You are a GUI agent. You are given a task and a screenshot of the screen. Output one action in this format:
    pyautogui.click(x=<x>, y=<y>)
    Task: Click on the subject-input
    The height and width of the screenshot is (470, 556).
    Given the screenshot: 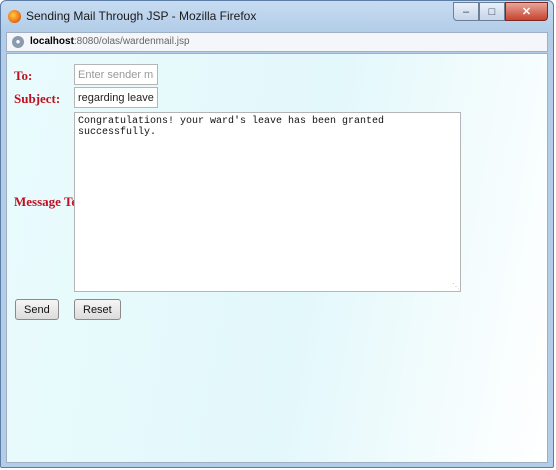 What is the action you would take?
    pyautogui.click(x=116, y=97)
    